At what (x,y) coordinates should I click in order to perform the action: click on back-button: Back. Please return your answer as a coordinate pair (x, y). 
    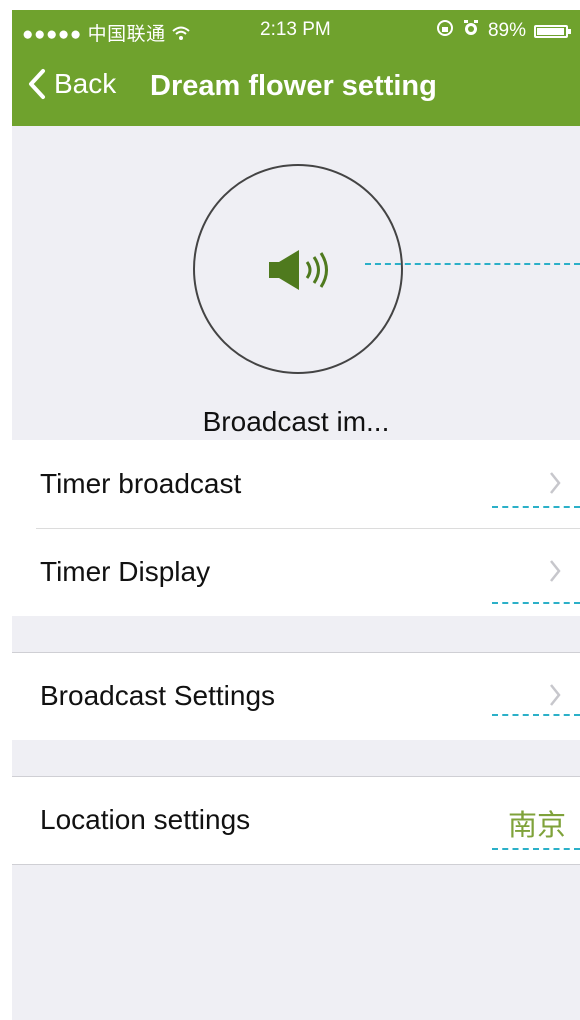
    Looking at the image, I should click on (72, 84).